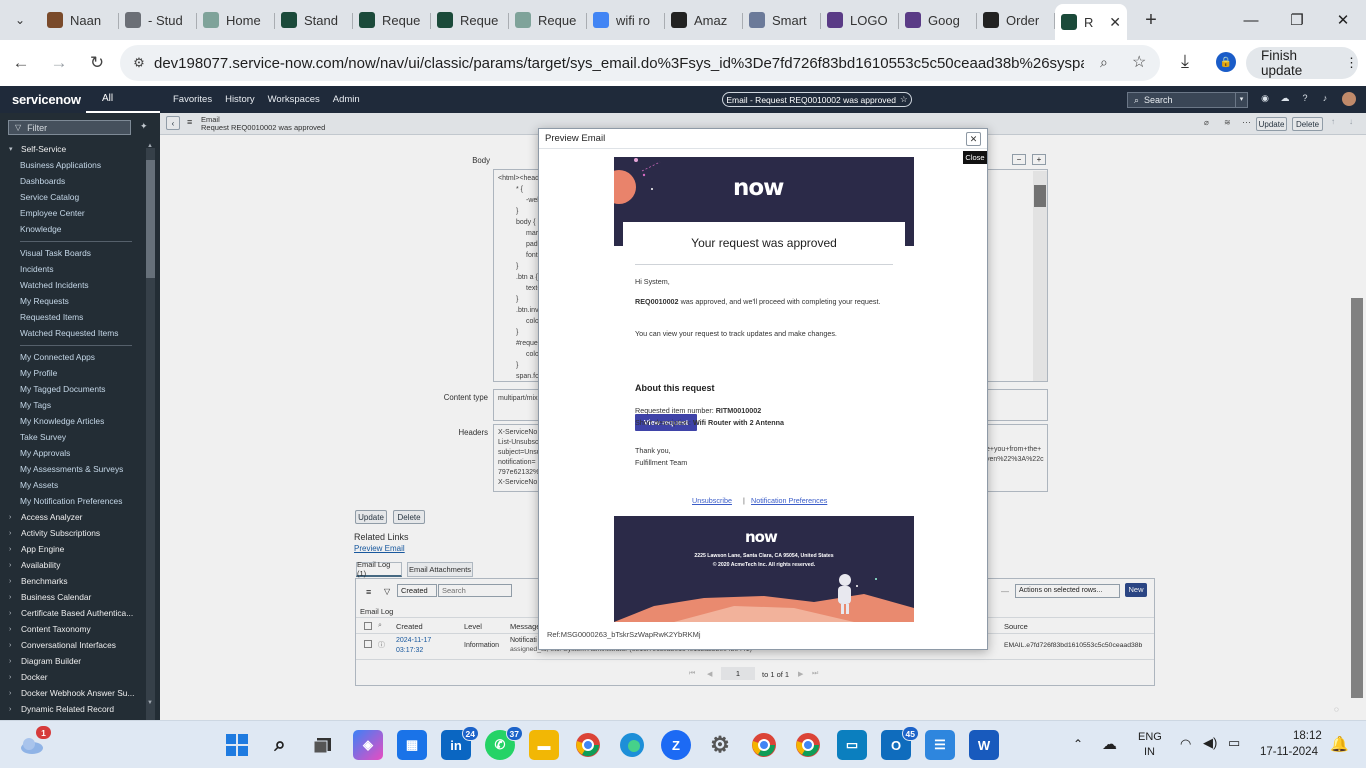 The width and height of the screenshot is (1366, 768). What do you see at coordinates (514, 733) in the screenshot?
I see `whatsapp-badge: 37` at bounding box center [514, 733].